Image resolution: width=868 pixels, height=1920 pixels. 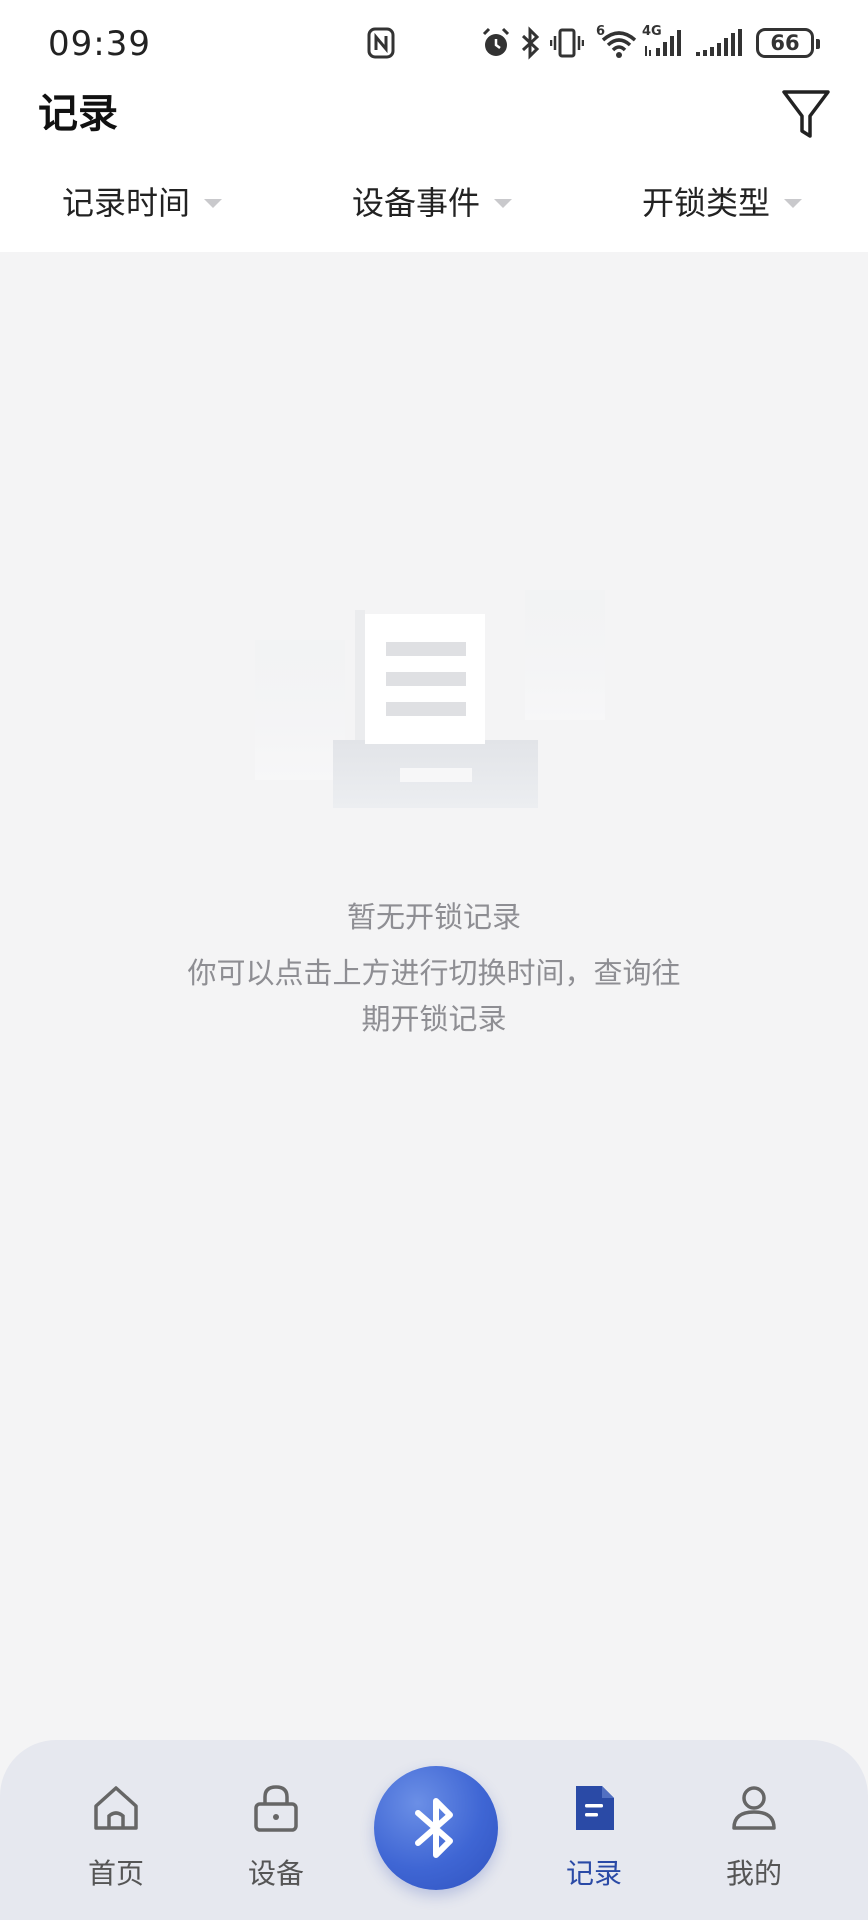 What do you see at coordinates (754, 1808) in the screenshot?
I see `user-icon` at bounding box center [754, 1808].